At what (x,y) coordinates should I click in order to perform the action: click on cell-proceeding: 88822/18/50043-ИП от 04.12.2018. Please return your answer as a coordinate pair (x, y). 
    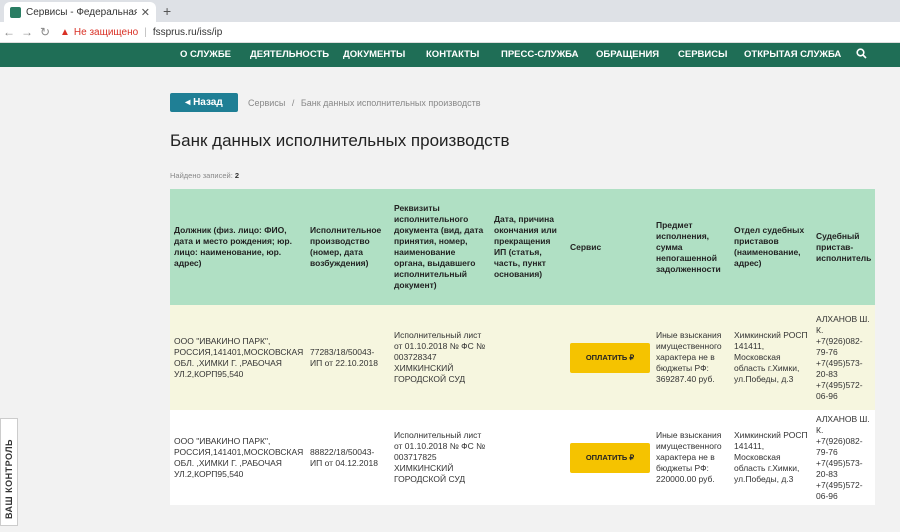
    Looking at the image, I should click on (348, 457).